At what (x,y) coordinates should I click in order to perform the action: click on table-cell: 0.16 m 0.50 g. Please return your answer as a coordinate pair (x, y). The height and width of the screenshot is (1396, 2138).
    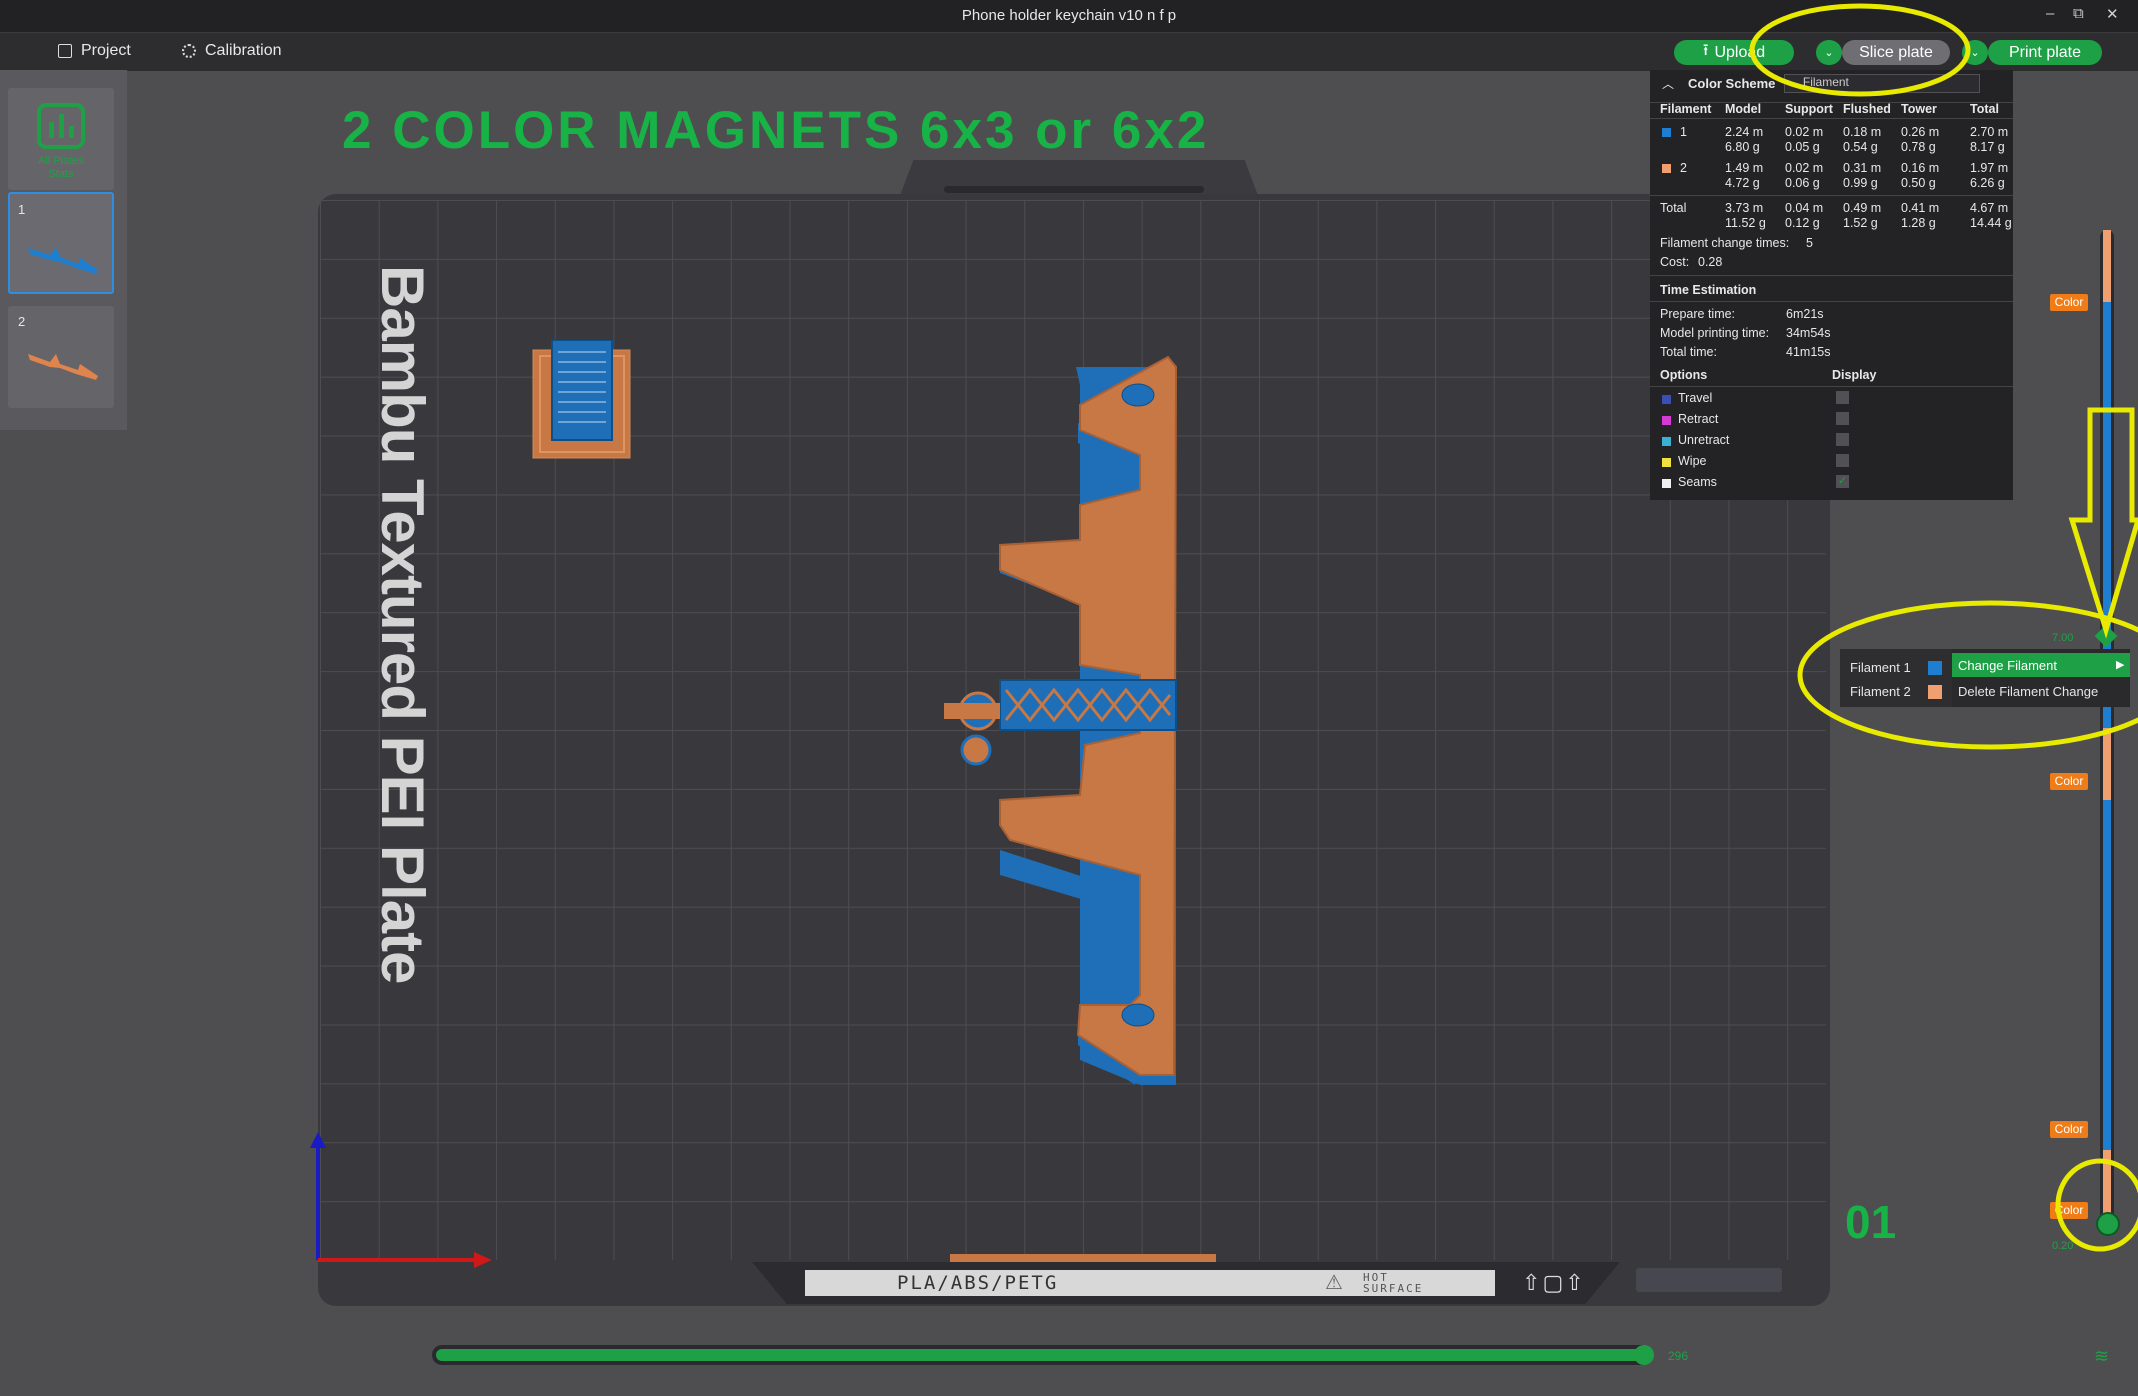
    Looking at the image, I should click on (1920, 176).